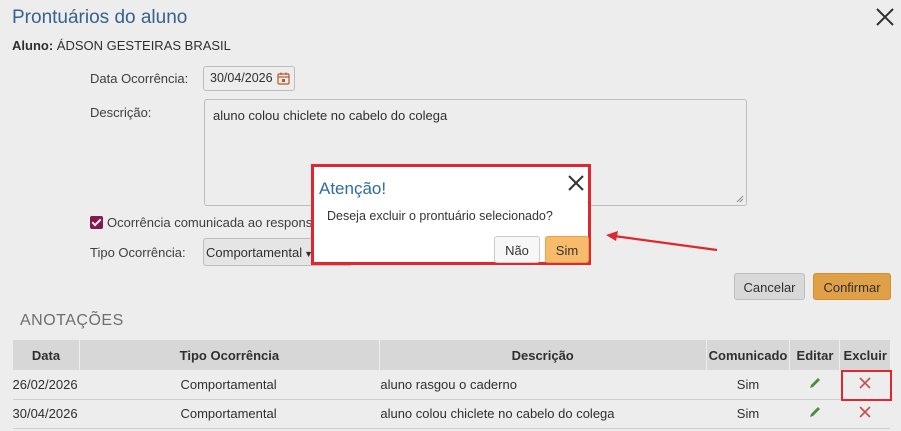  I want to click on date-field: 30/04/2026, so click(249, 78).